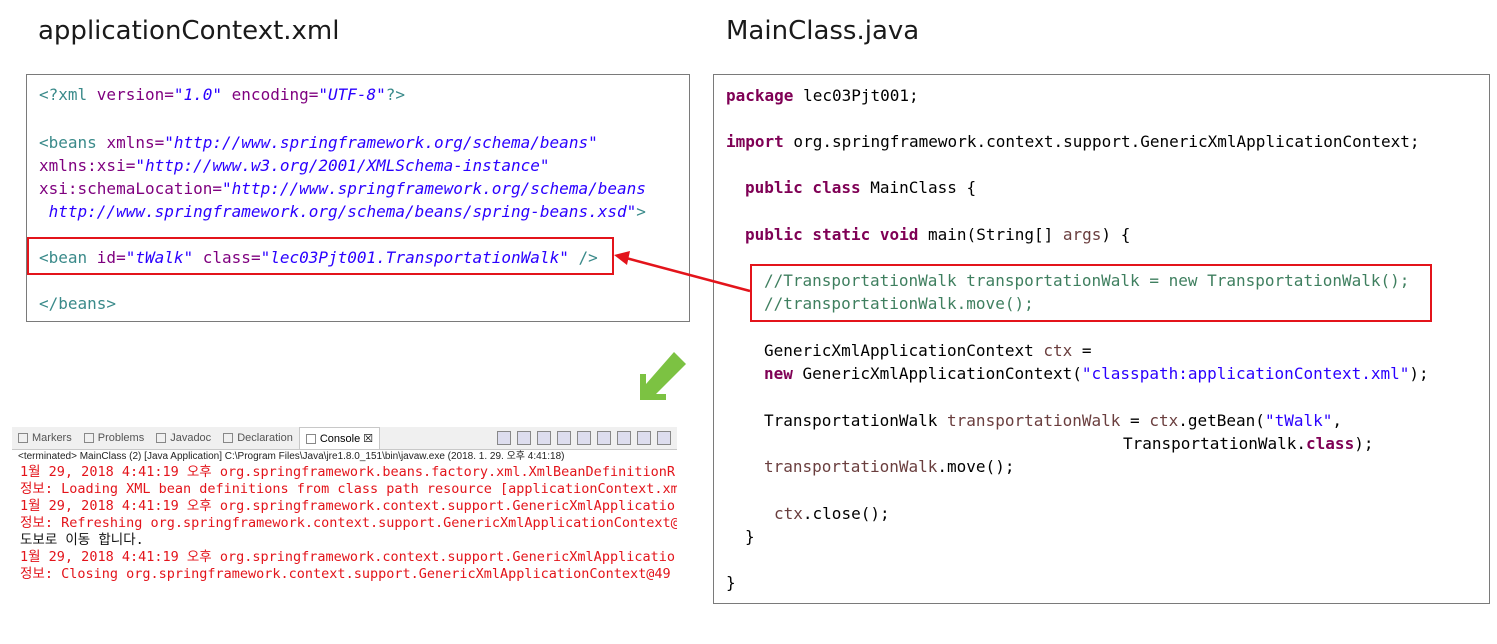 The image size is (1497, 644). Describe the element at coordinates (45, 438) in the screenshot. I see `tab-markers: Markers` at that location.